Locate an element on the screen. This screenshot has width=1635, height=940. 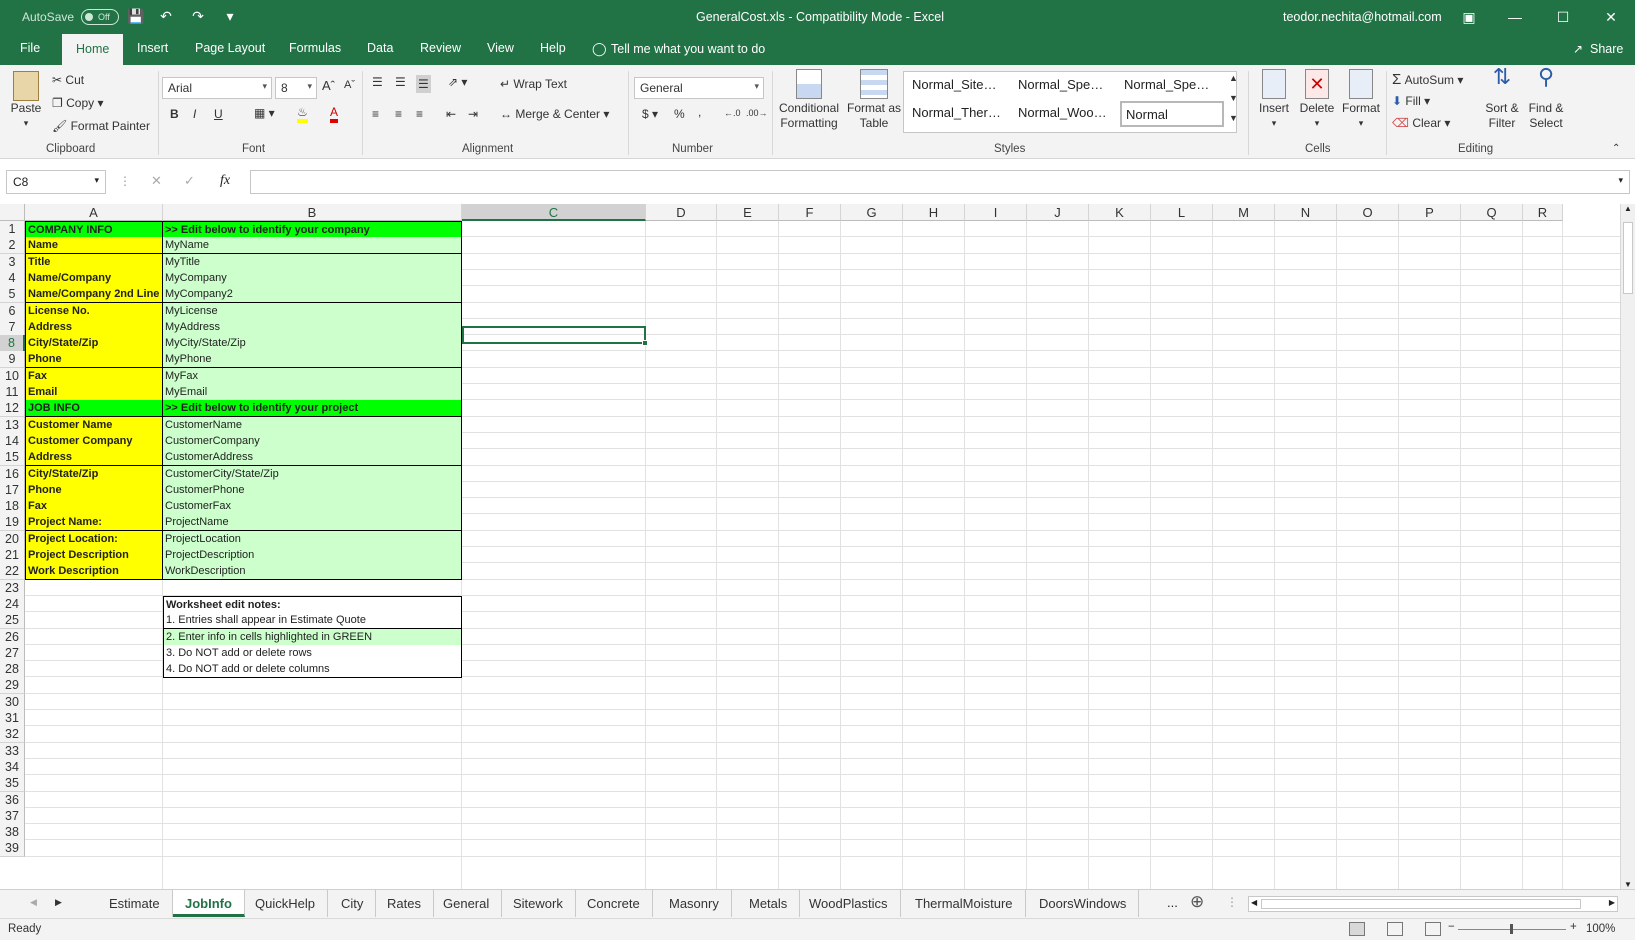
column-header-i: I is located at coordinates (996, 212).